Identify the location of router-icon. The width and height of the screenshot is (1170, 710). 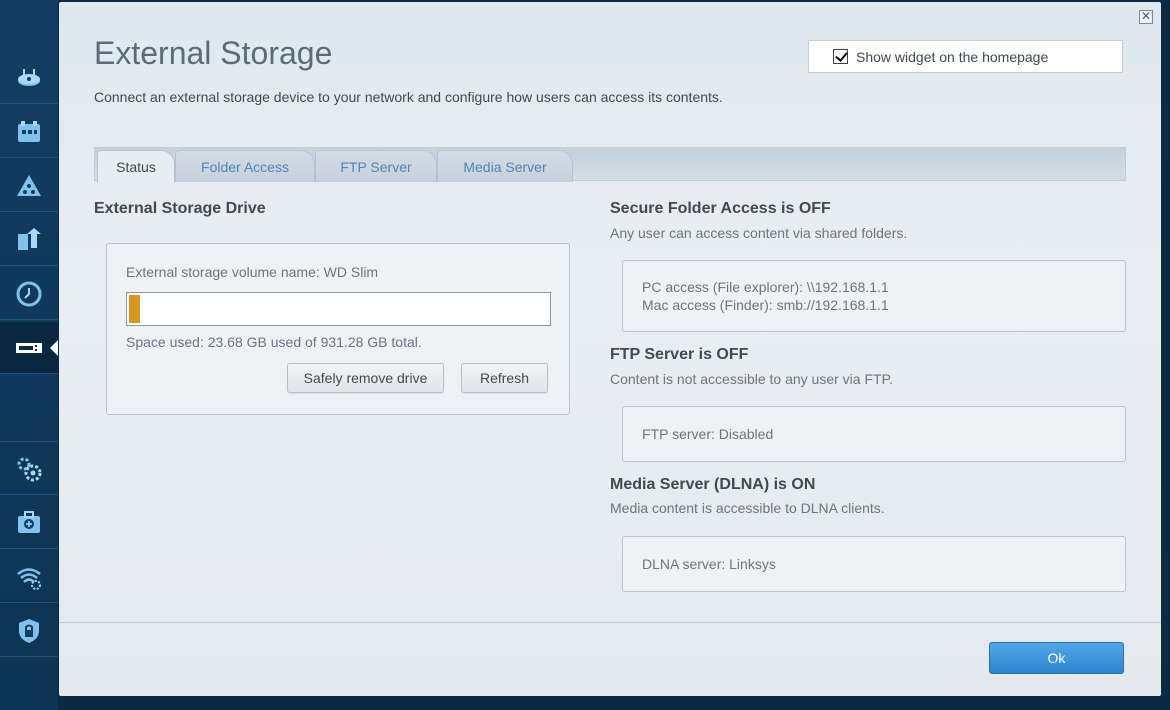
(29, 77).